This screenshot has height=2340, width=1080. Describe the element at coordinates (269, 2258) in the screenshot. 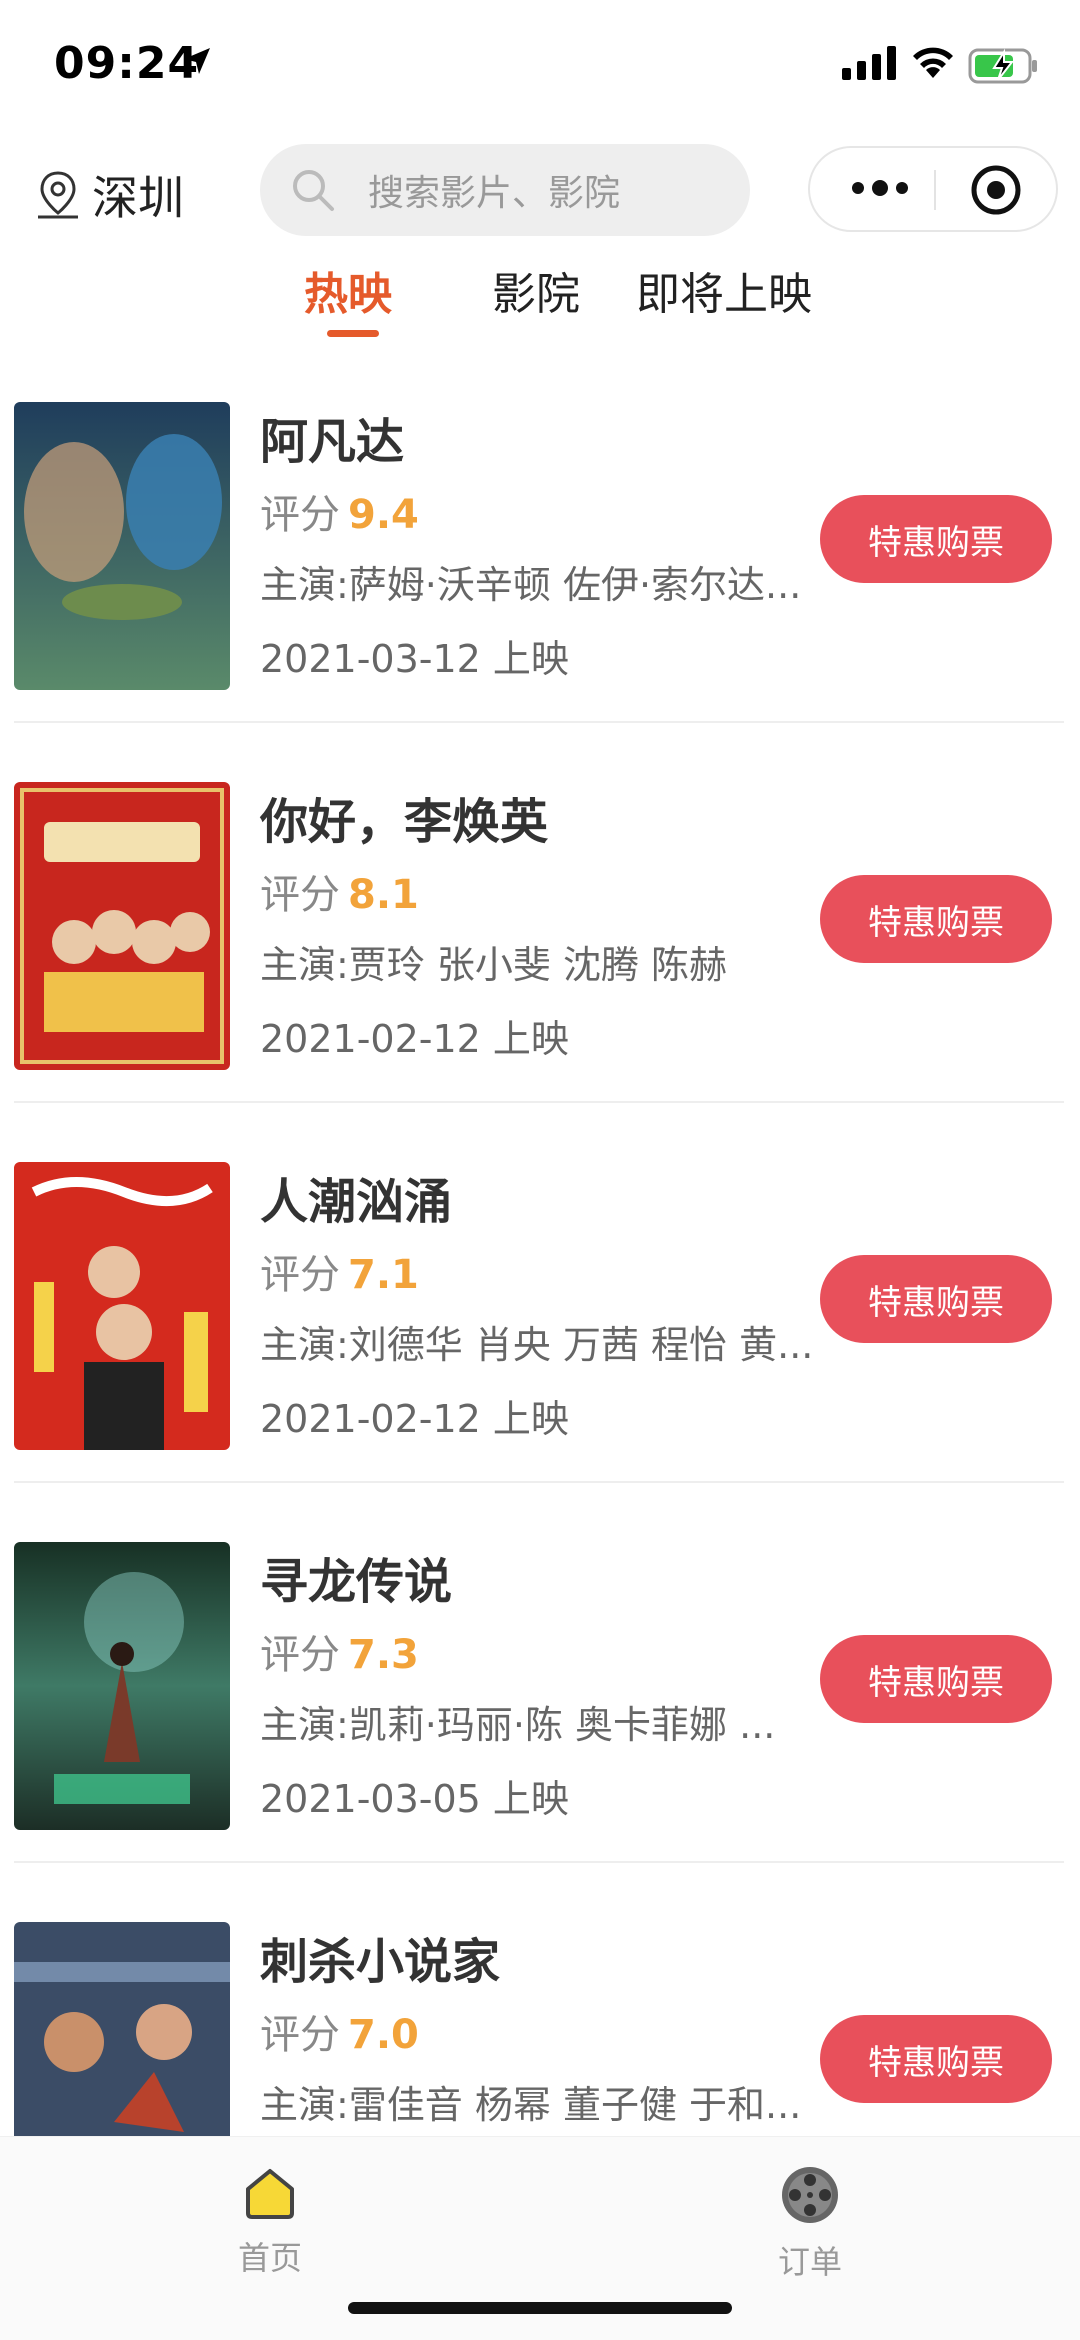

I see `tabbar-home-label: 首页` at that location.